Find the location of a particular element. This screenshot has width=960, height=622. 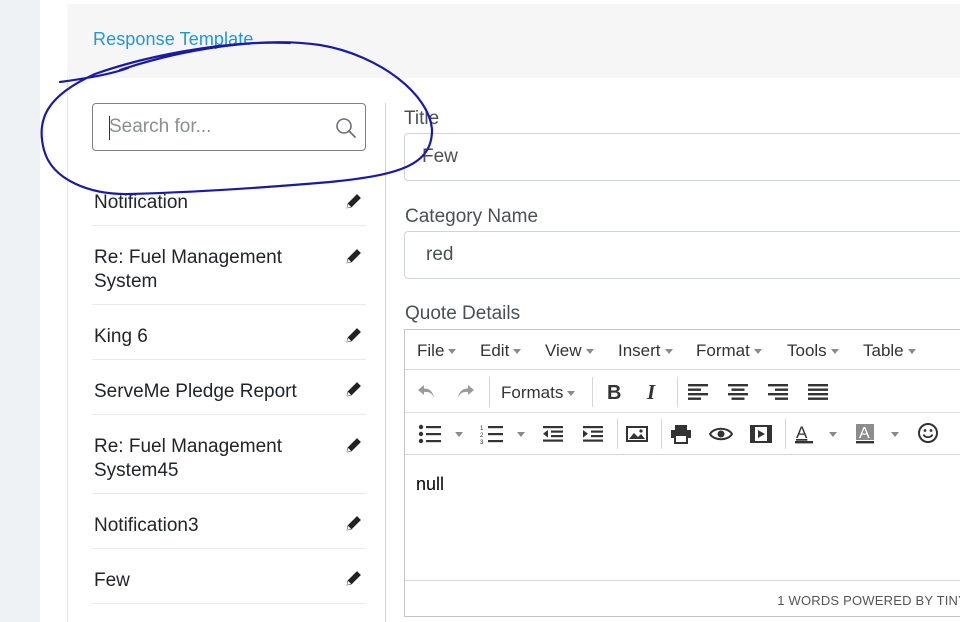

list-item-label: Re: Fuel Management System is located at coordinates (188, 269).